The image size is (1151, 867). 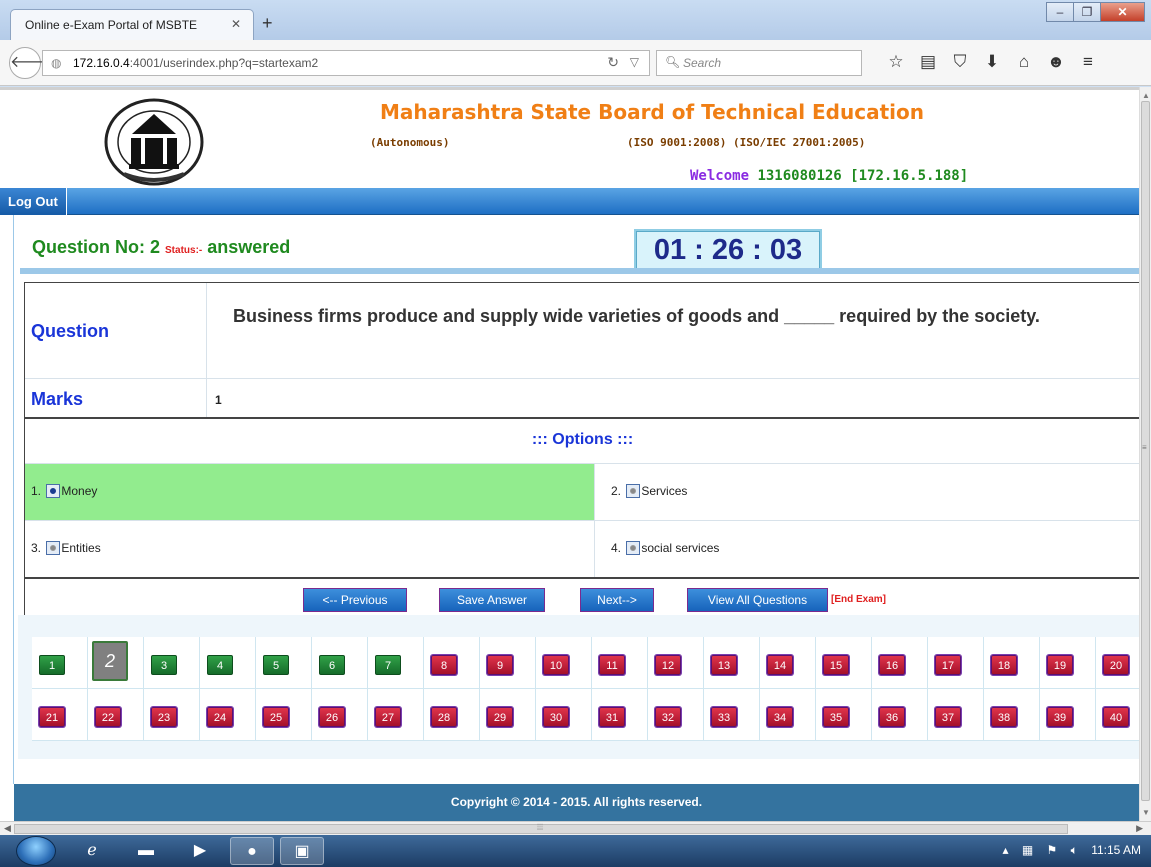 I want to click on horizontal-scrollbar: ◀ ⦙⦙⦙ ▶, so click(x=575, y=828).